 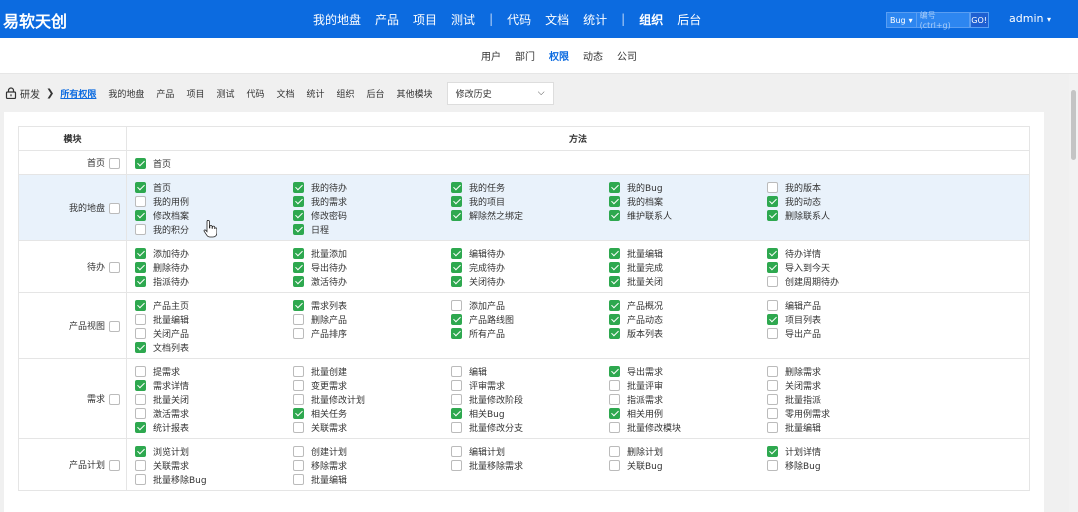 What do you see at coordinates (688, 371) in the screenshot?
I see `method-item: 导出需求` at bounding box center [688, 371].